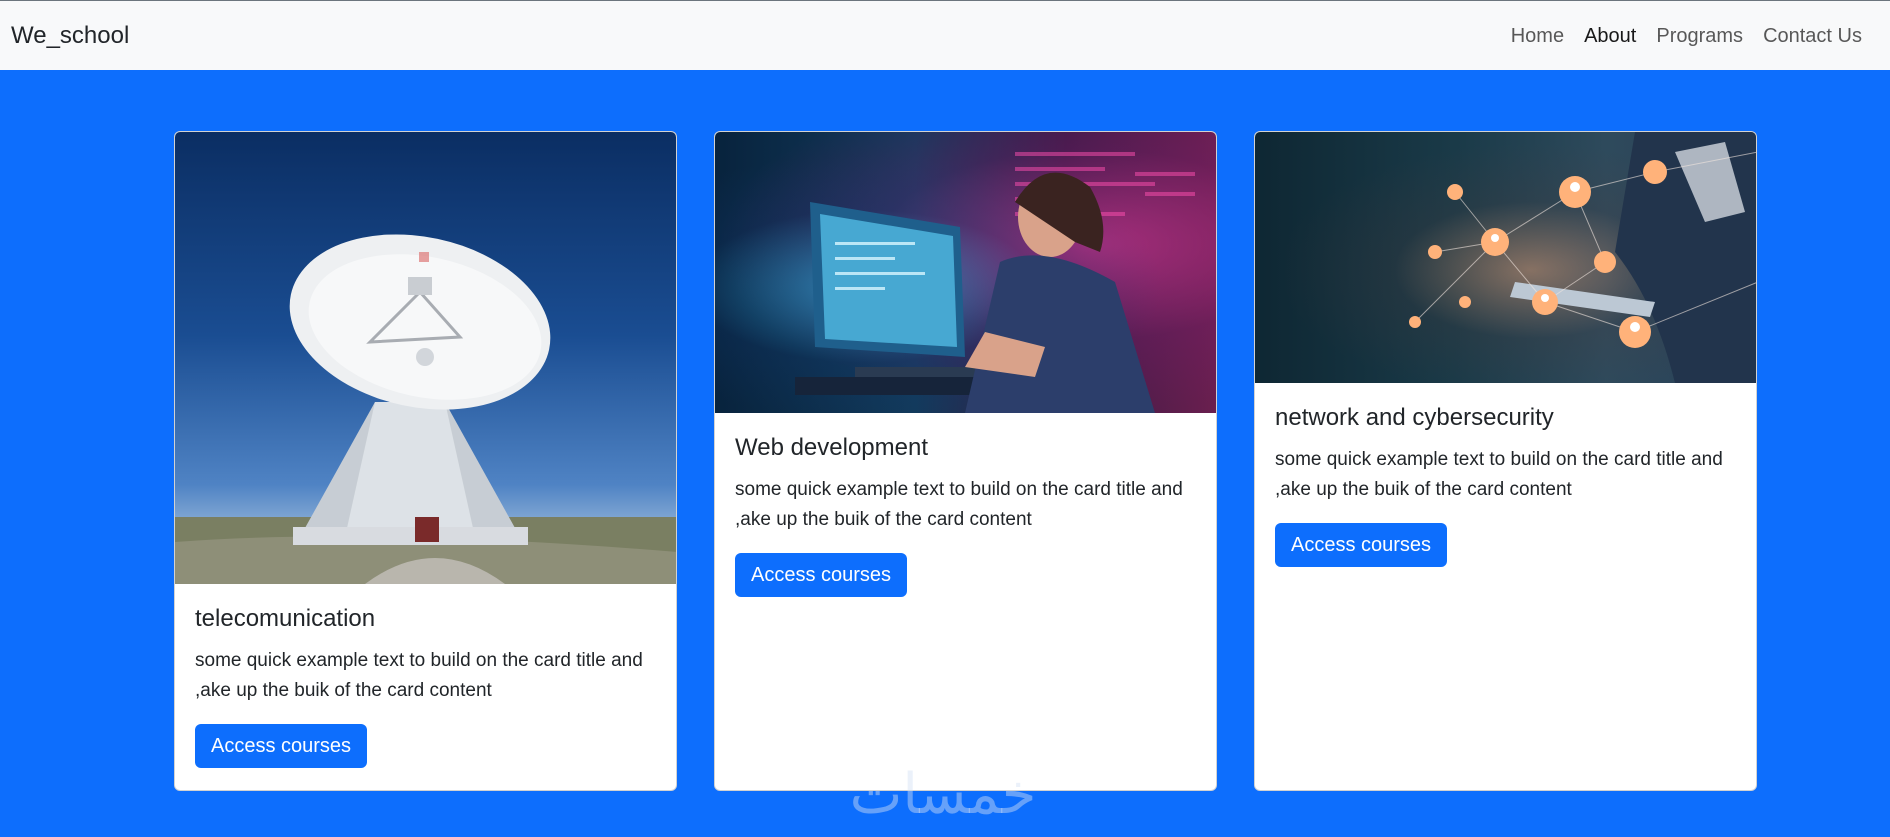  I want to click on nav-contact-us: Contact Us, so click(1812, 36).